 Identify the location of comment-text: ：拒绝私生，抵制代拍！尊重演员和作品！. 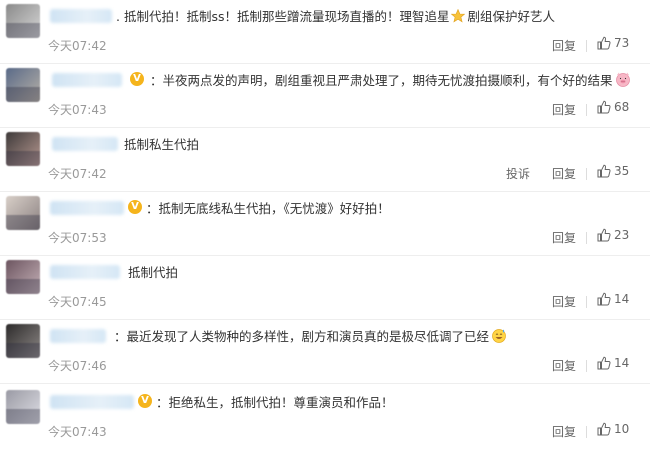
(275, 402).